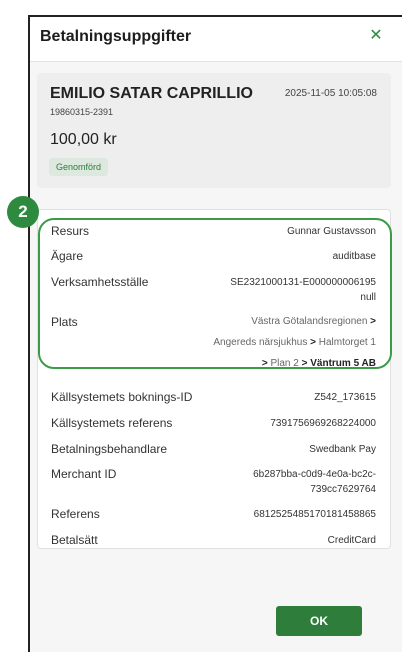 This screenshot has width=402, height=652. I want to click on dialog-header: Betalningsuppgifter ✕, so click(216, 39).